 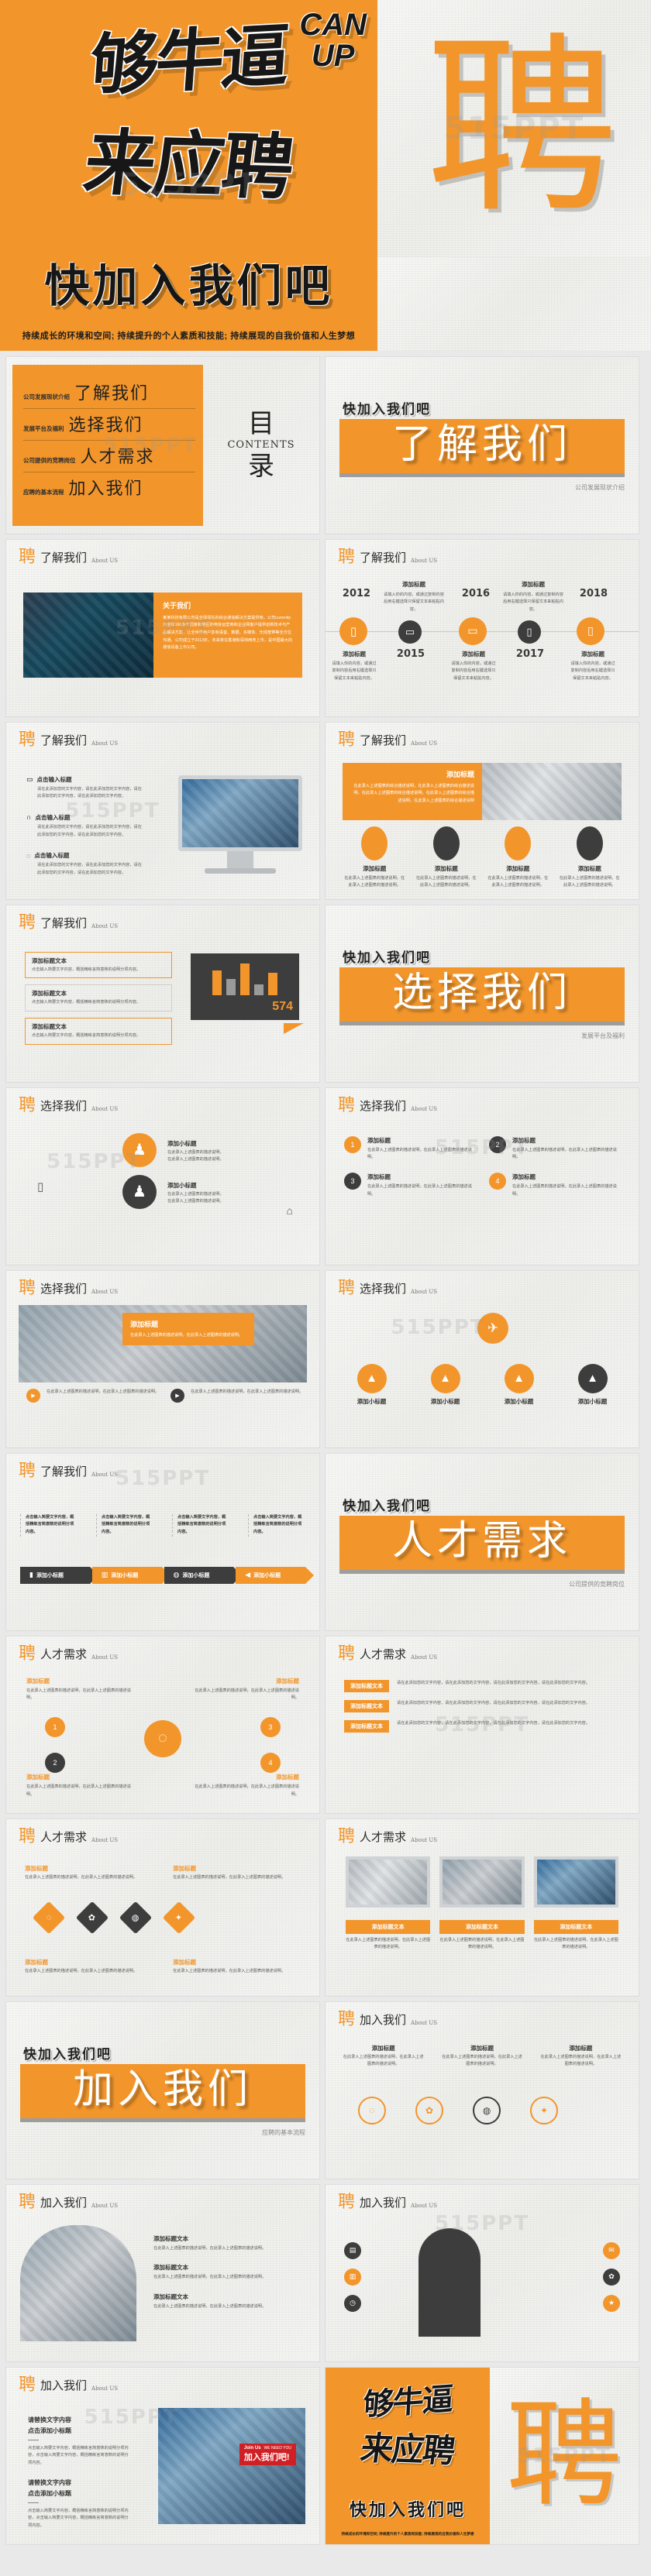 I want to click on number-item: 2 添加标题 在此录入上述图表的描述说明，在此录入上述图表的描述说明。, so click(x=554, y=1148).